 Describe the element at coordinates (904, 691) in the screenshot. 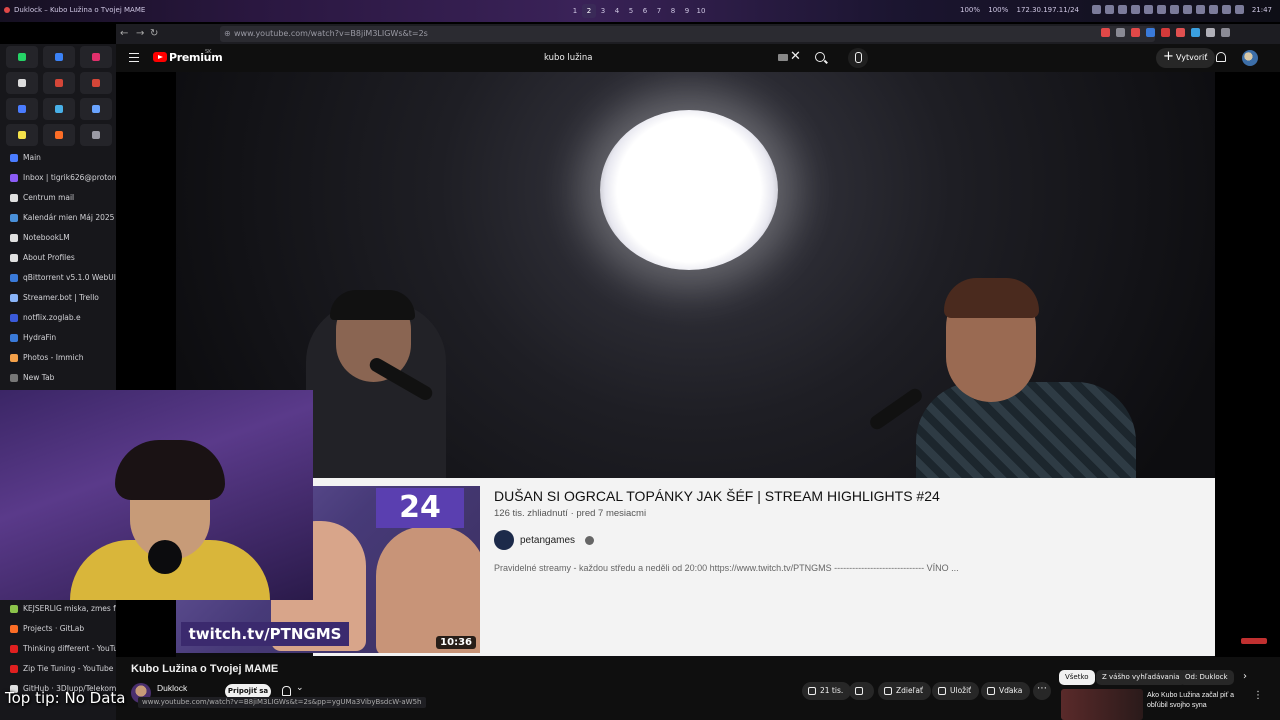

I see `share-button: Zdieľať` at that location.